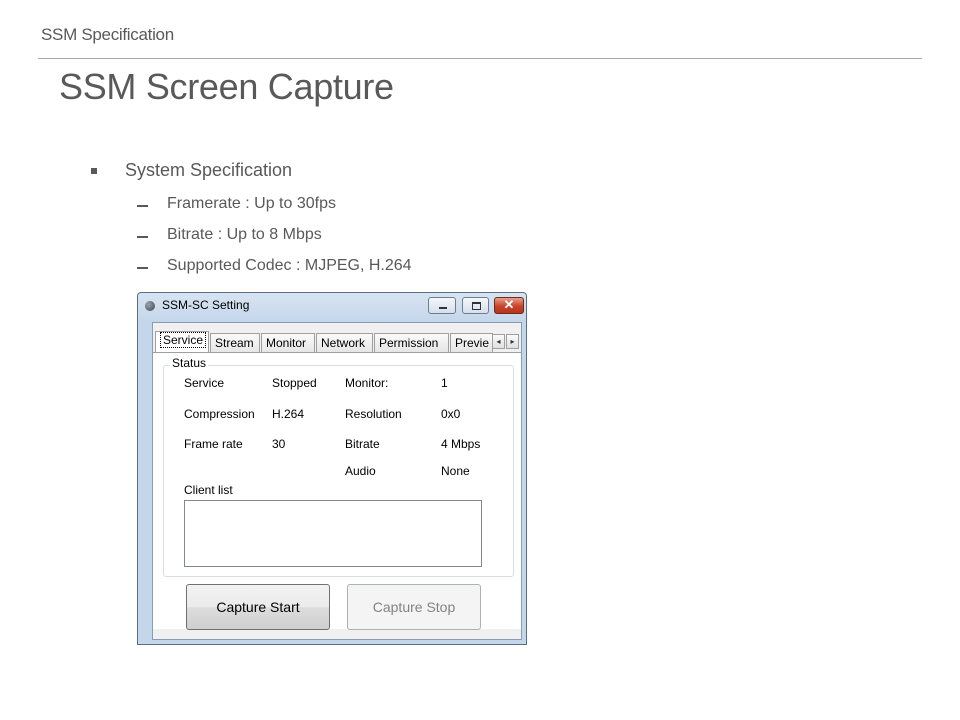  I want to click on arrow-left-icon: ◂, so click(498, 341).